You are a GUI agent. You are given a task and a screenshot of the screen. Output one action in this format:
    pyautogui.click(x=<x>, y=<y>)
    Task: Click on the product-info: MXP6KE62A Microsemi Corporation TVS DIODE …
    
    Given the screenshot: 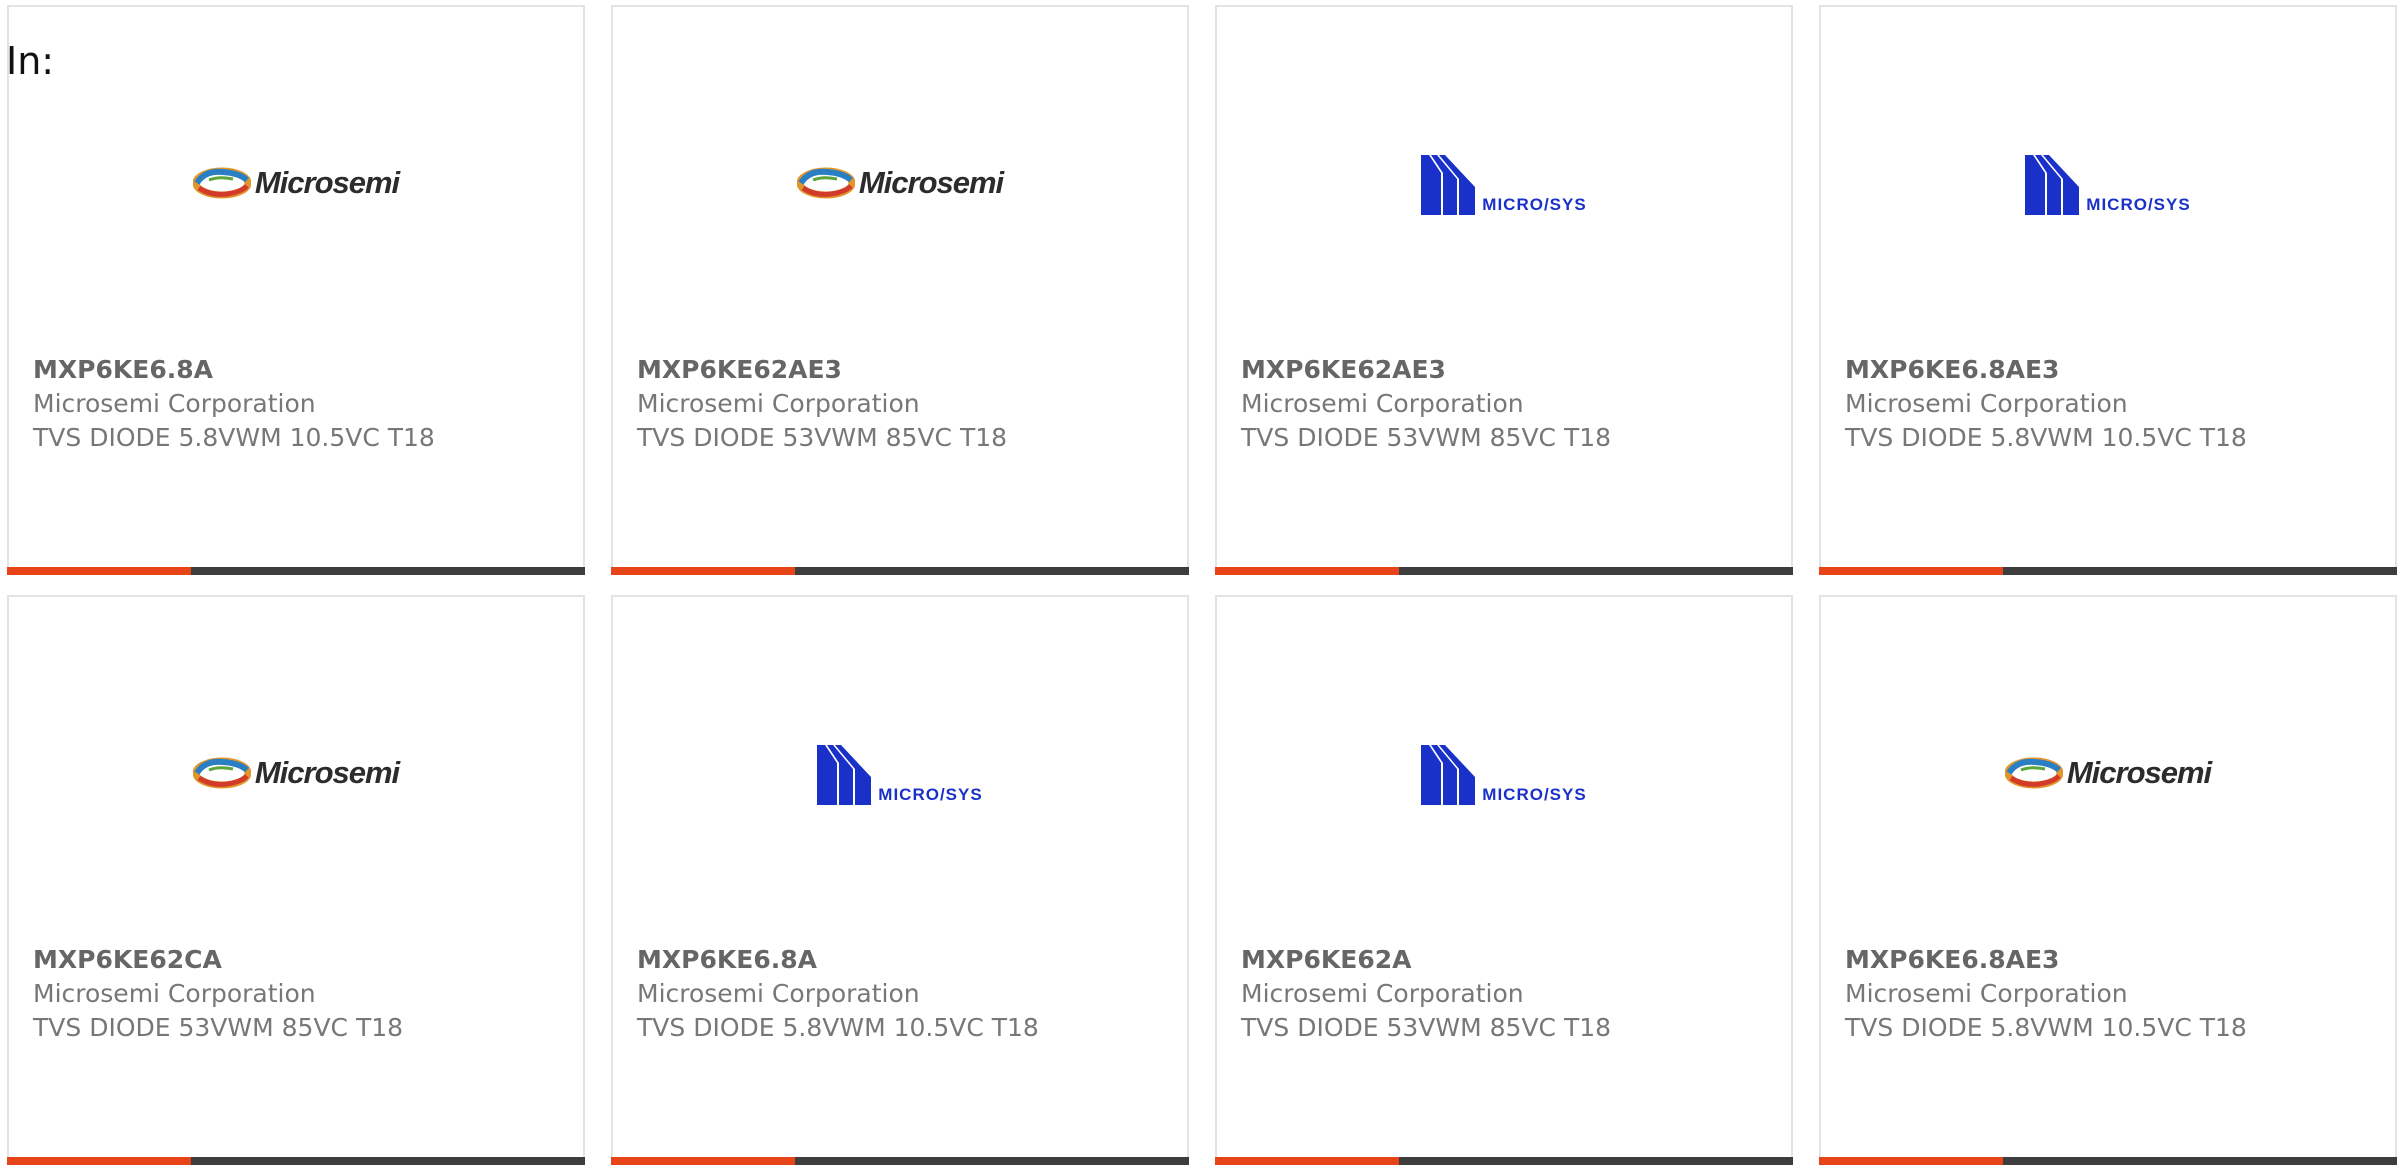 What is the action you would take?
    pyautogui.click(x=1506, y=993)
    